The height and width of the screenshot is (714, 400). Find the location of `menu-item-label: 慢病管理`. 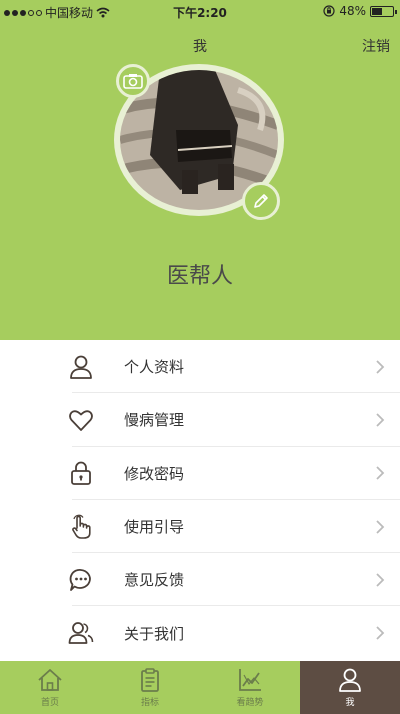

menu-item-label: 慢病管理 is located at coordinates (154, 420).